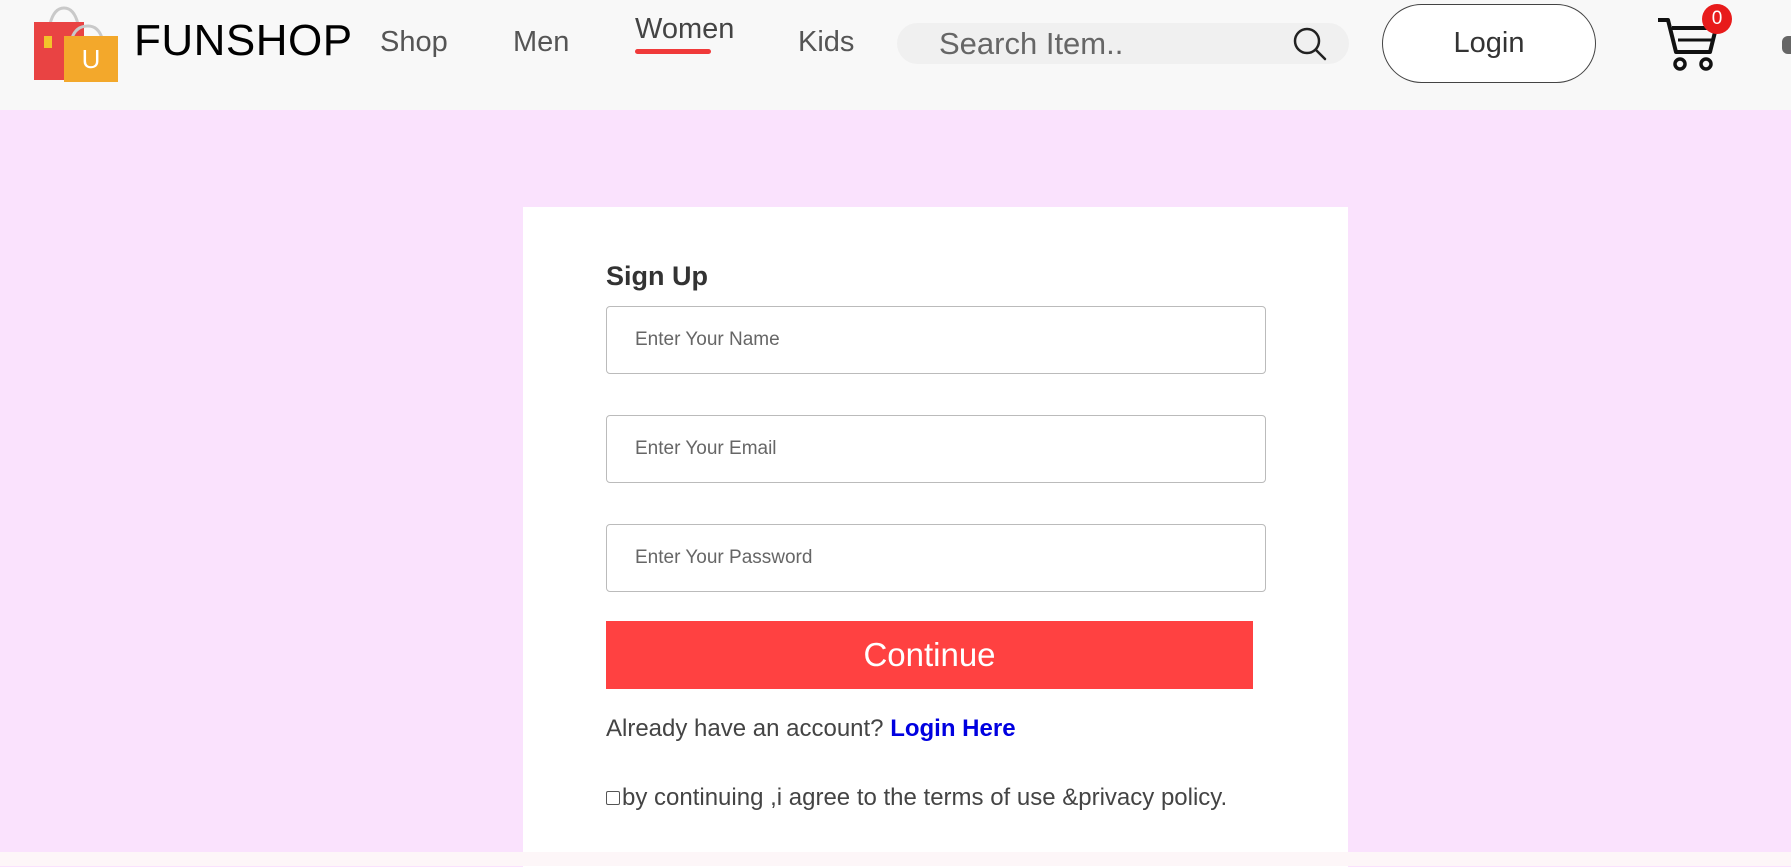 This screenshot has width=1791, height=867. Describe the element at coordinates (75, 44) in the screenshot. I see `shopping-bag-logo-icon: U` at that location.